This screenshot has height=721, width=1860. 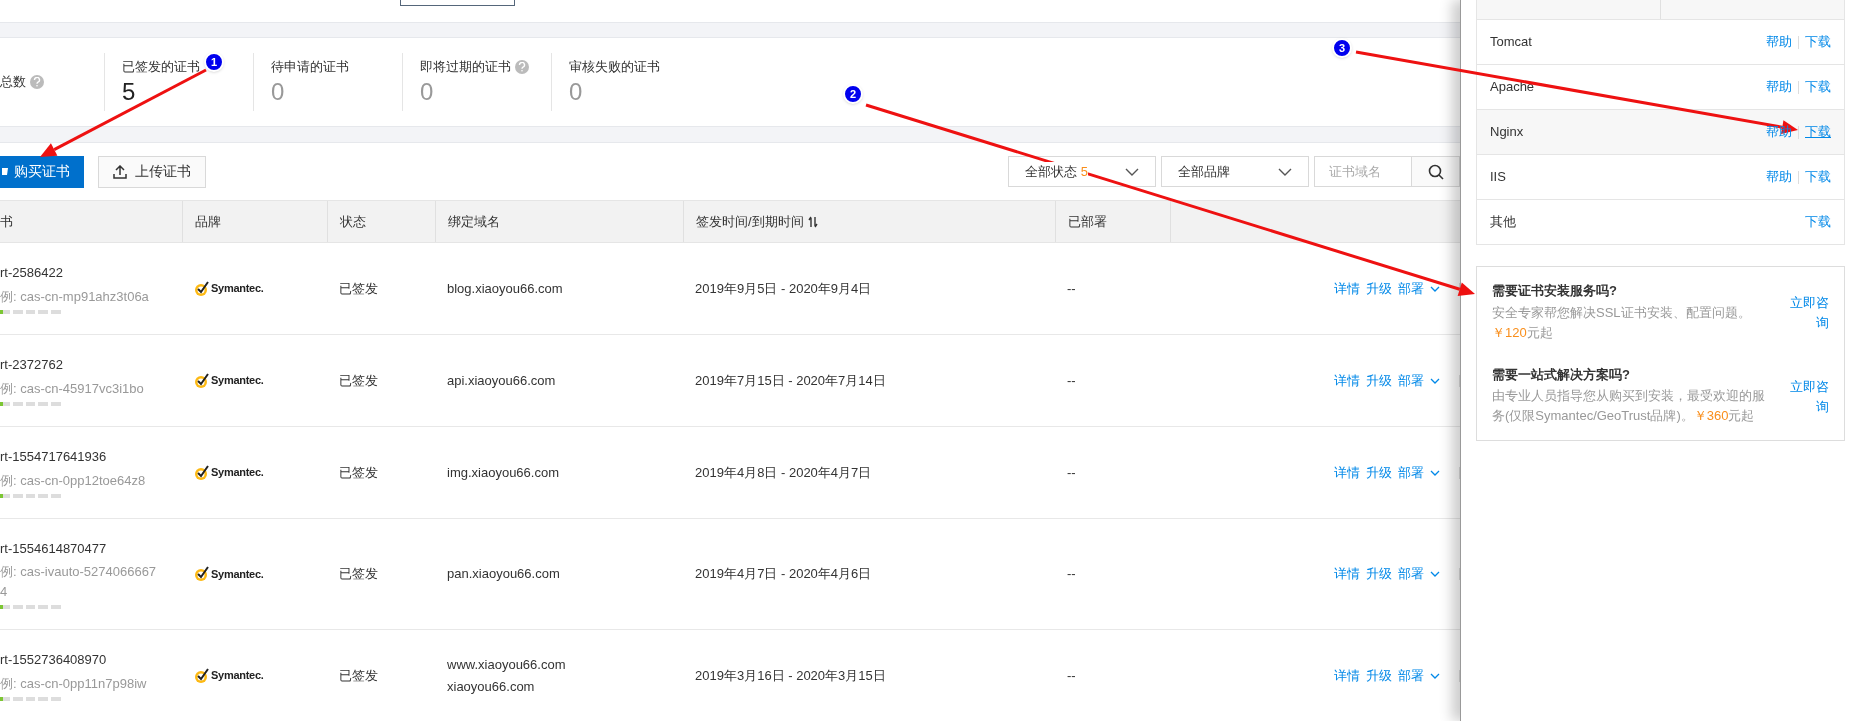 I want to click on buy-certificate-button: 购买证书, so click(x=42, y=171).